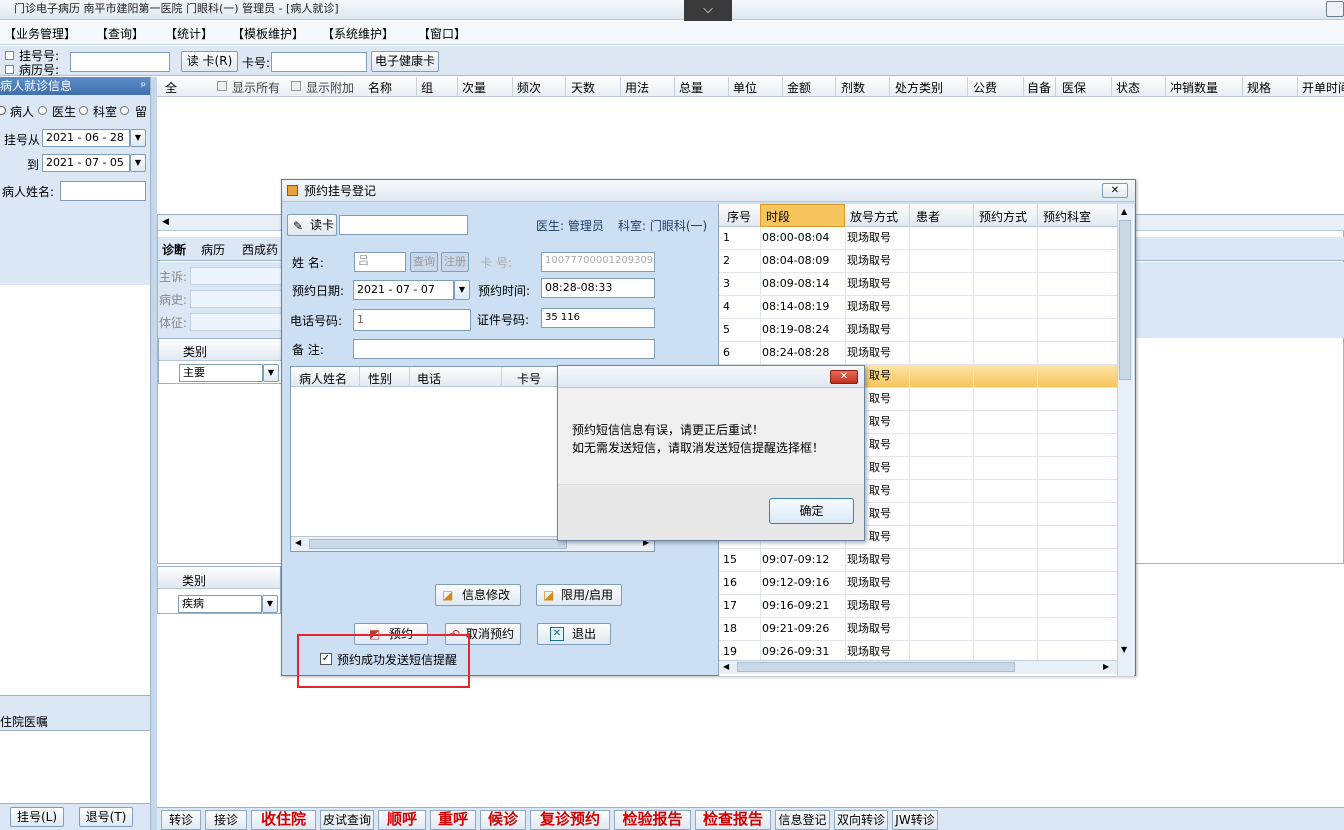 The width and height of the screenshot is (1344, 830). I want to click on schedule-row: 6 08:24-08:28 现场取号, so click(918, 353).